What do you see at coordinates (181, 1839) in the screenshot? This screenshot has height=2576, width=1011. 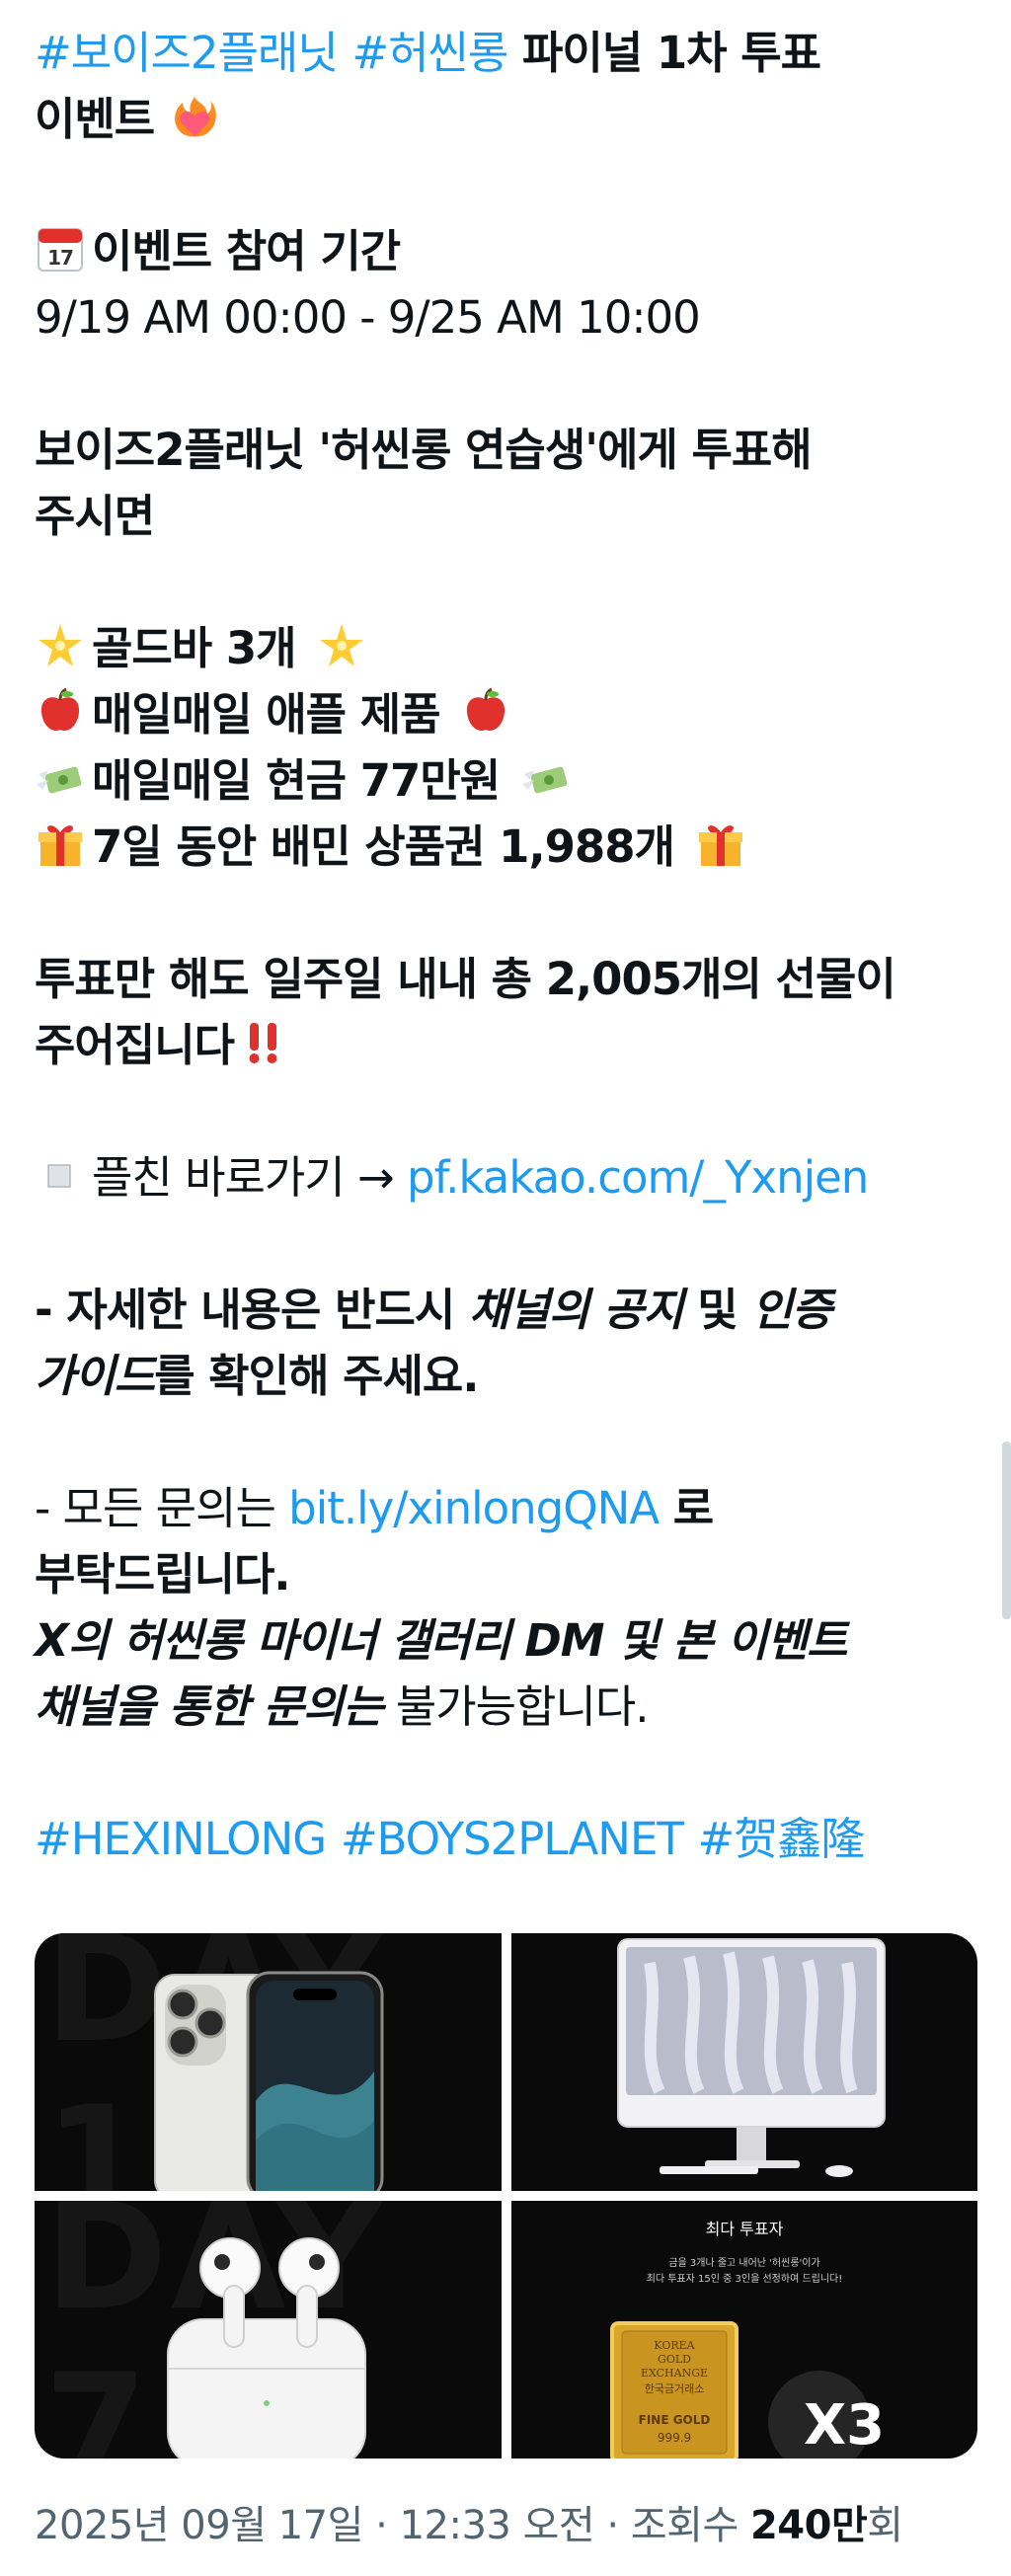 I see `hashtag-hexinlong: #HEXINLONG` at bounding box center [181, 1839].